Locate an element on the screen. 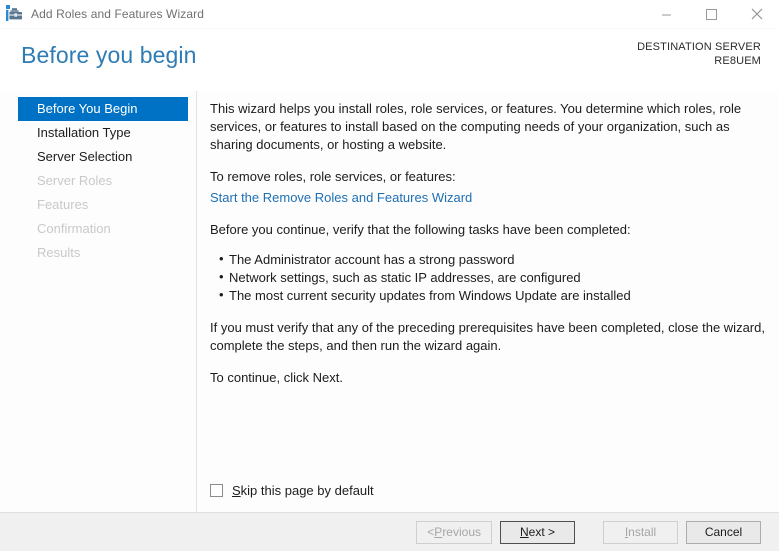 The height and width of the screenshot is (551, 779). next-button: Next > is located at coordinates (537, 532).